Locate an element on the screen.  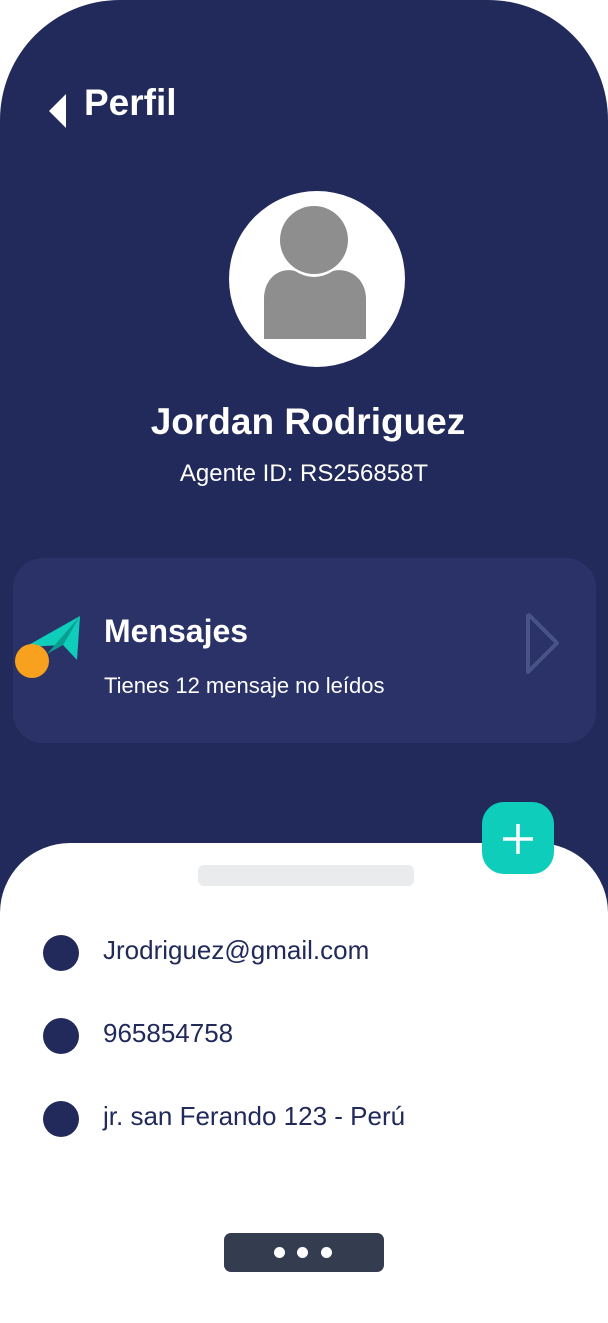
sheet-handle is located at coordinates (306, 875).